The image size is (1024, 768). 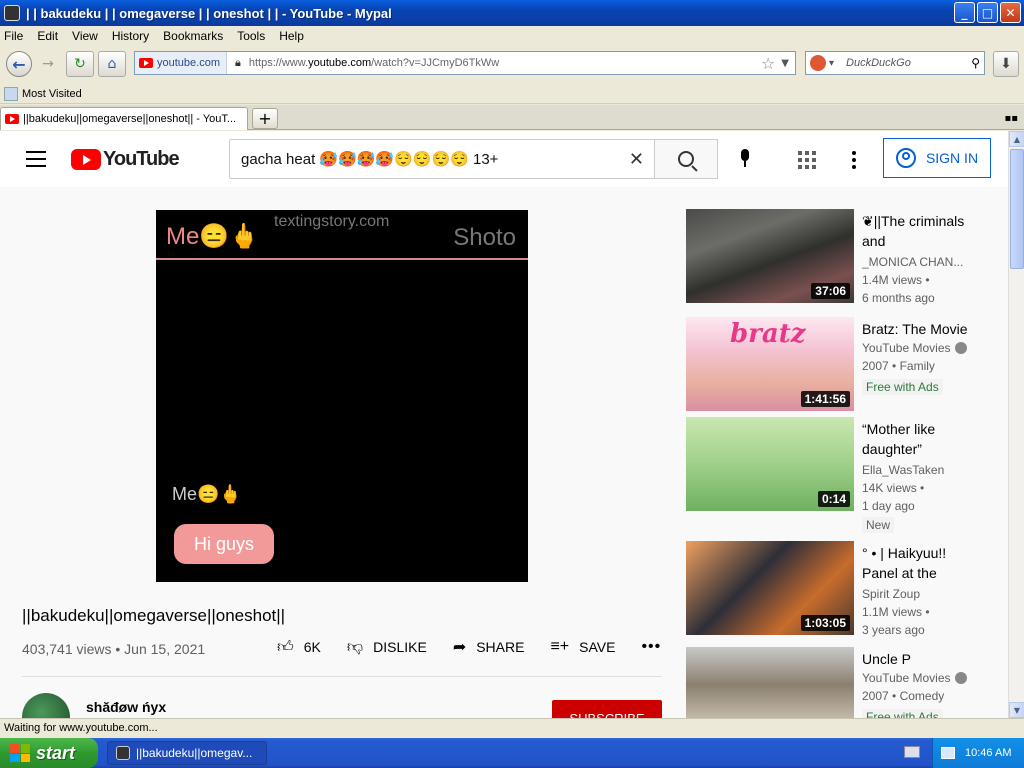 What do you see at coordinates (937, 158) in the screenshot?
I see `sign-in-button: SIGN IN` at bounding box center [937, 158].